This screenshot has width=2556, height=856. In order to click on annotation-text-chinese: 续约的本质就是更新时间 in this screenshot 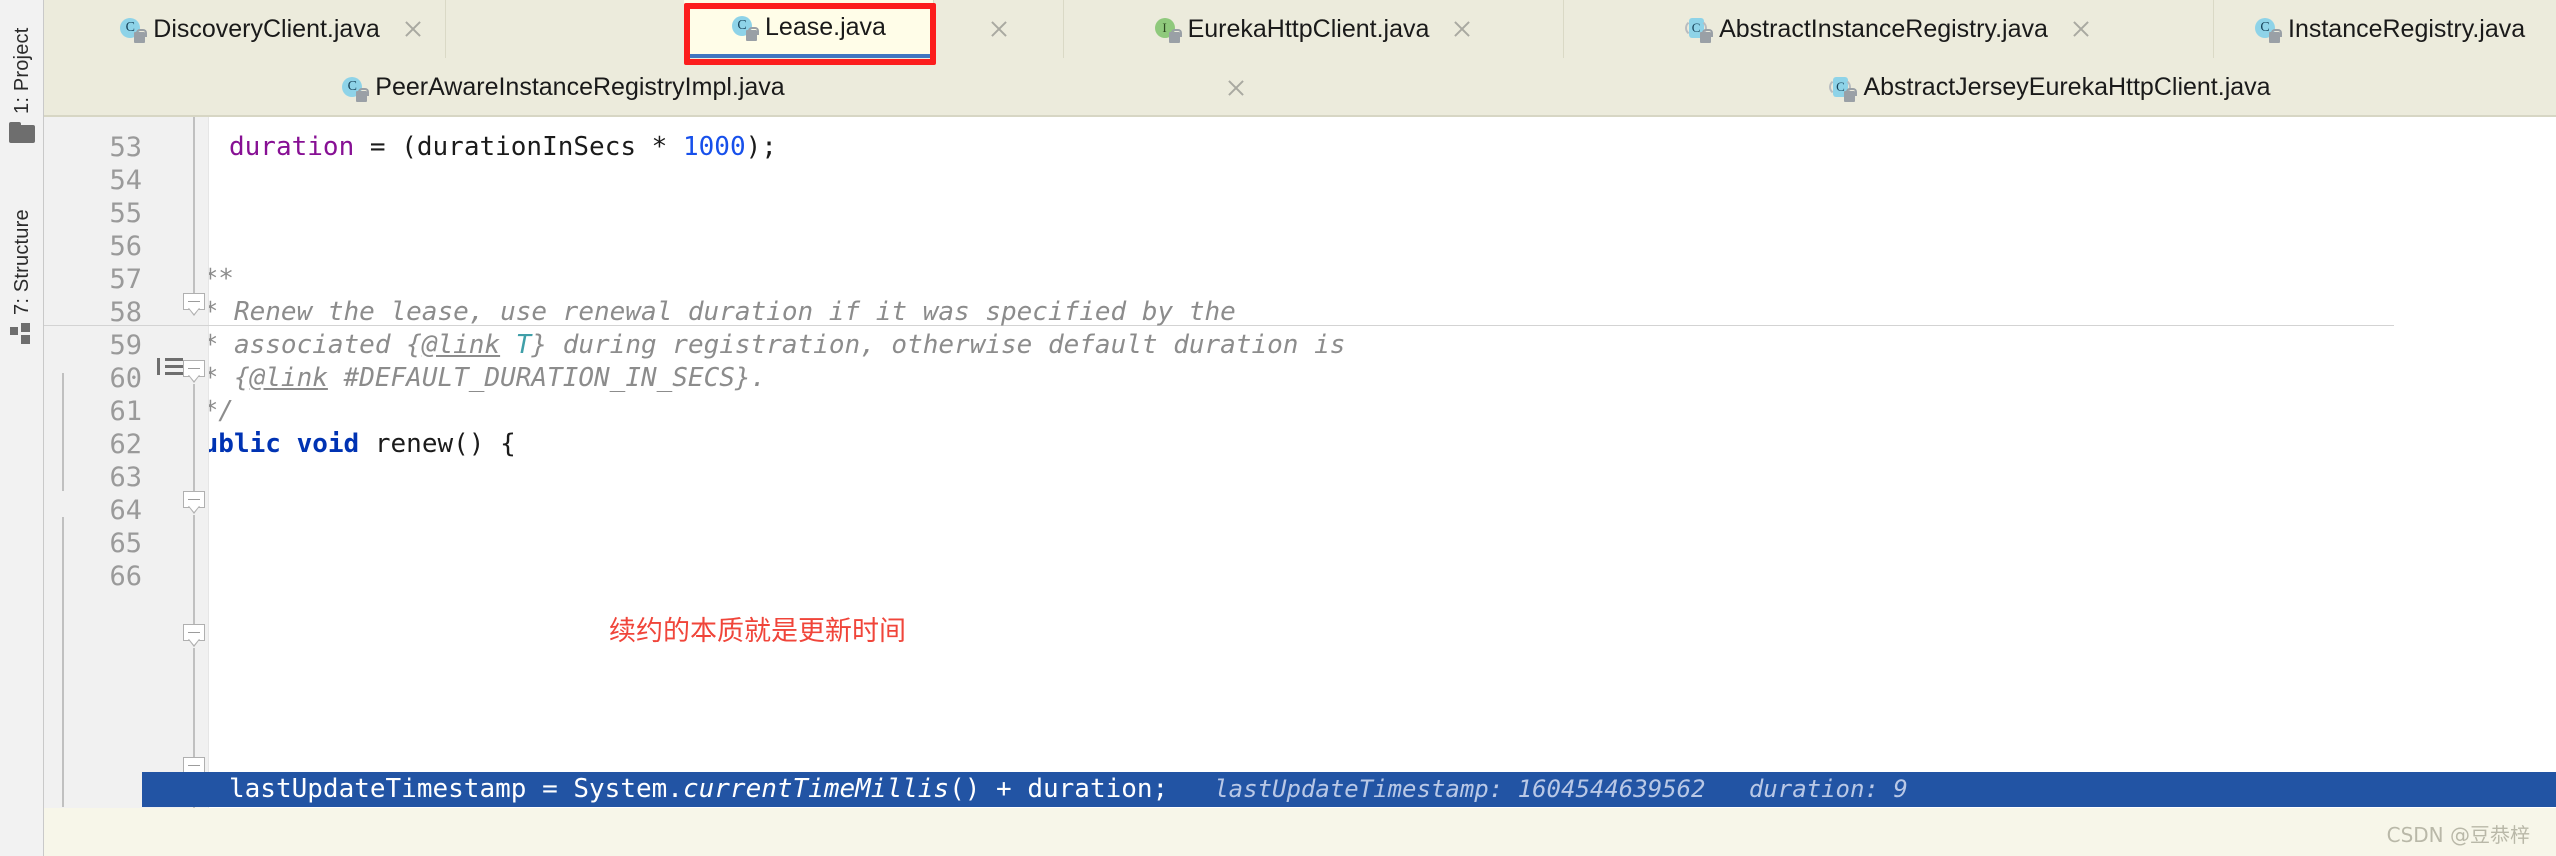, I will do `click(757, 631)`.